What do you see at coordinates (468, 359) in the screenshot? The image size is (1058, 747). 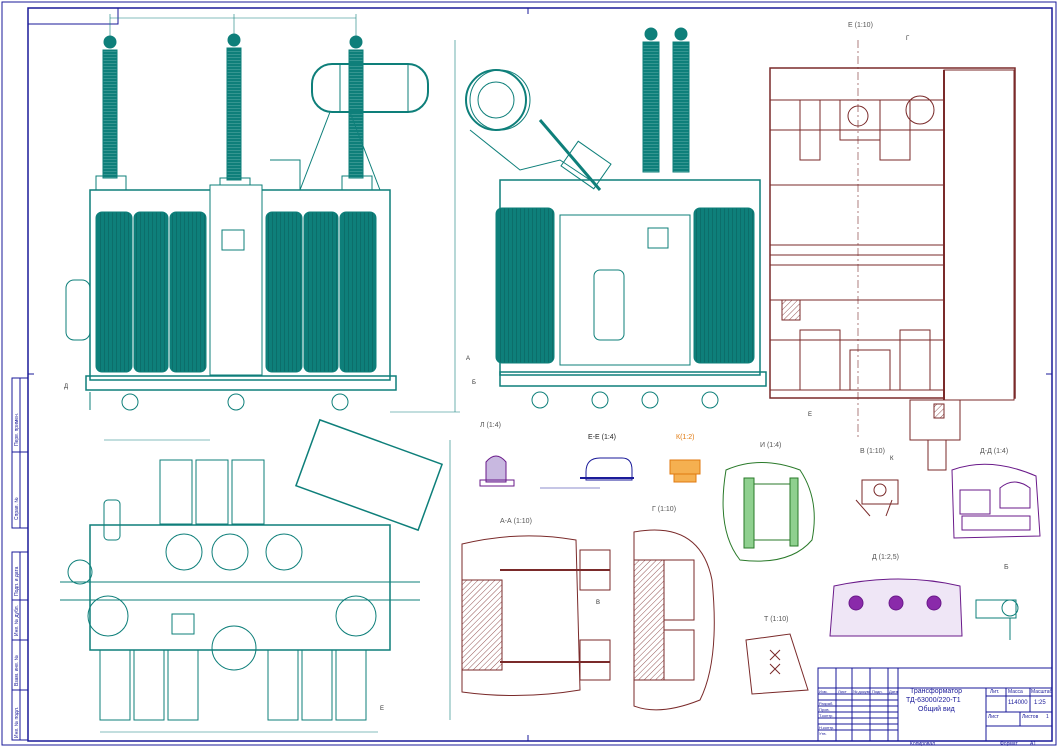 I see `mark-a: А` at bounding box center [468, 359].